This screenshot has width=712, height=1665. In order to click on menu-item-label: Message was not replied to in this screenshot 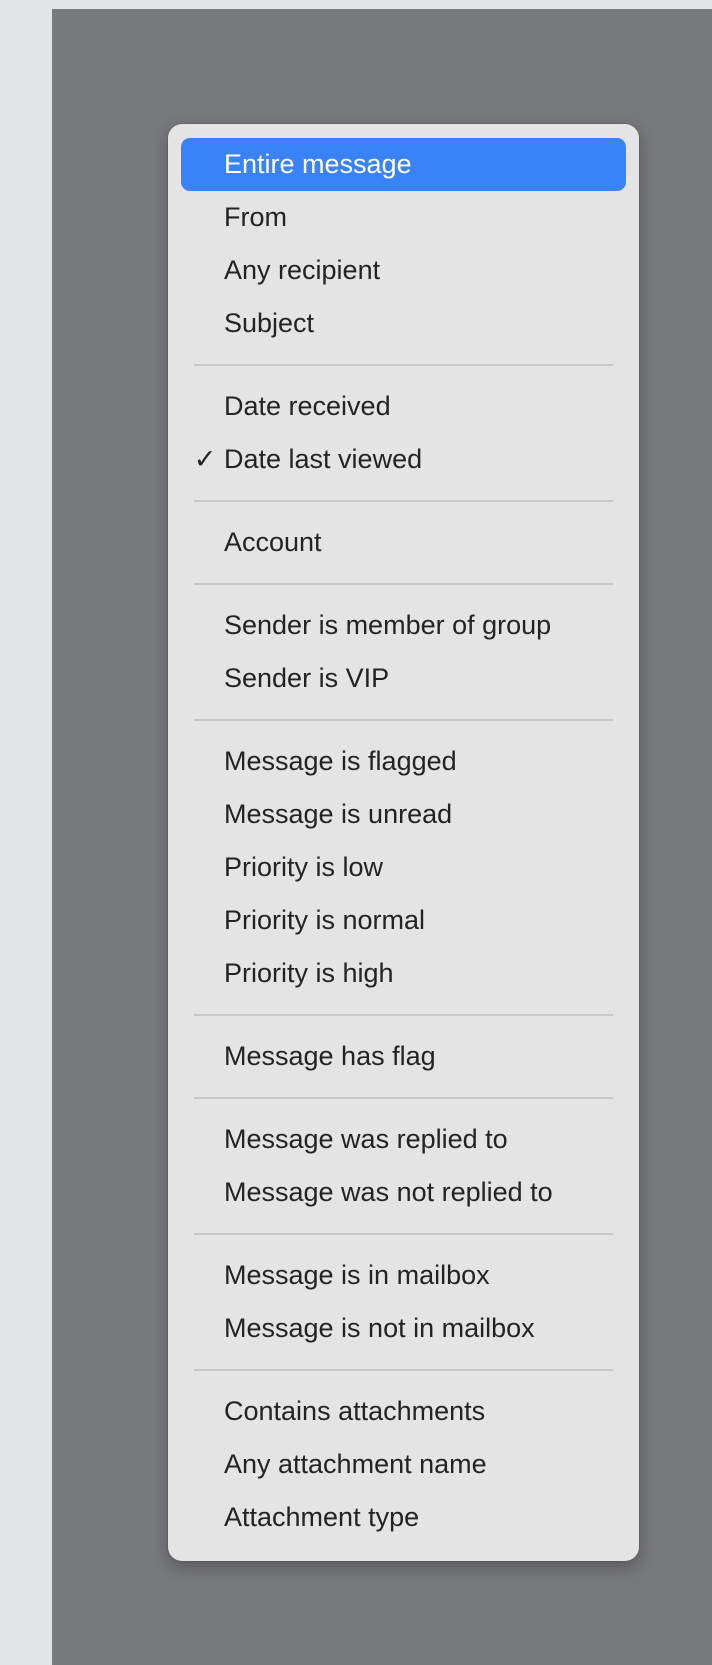, I will do `click(388, 1192)`.